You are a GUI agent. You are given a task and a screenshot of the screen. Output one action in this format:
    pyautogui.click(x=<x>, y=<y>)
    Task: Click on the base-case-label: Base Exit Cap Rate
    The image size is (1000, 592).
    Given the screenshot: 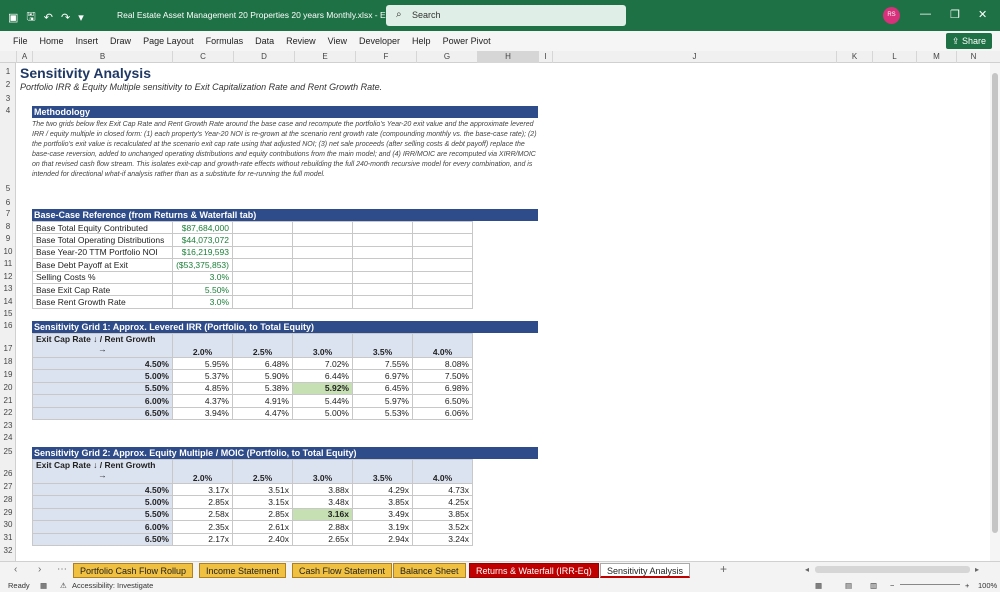 What is the action you would take?
    pyautogui.click(x=102, y=289)
    